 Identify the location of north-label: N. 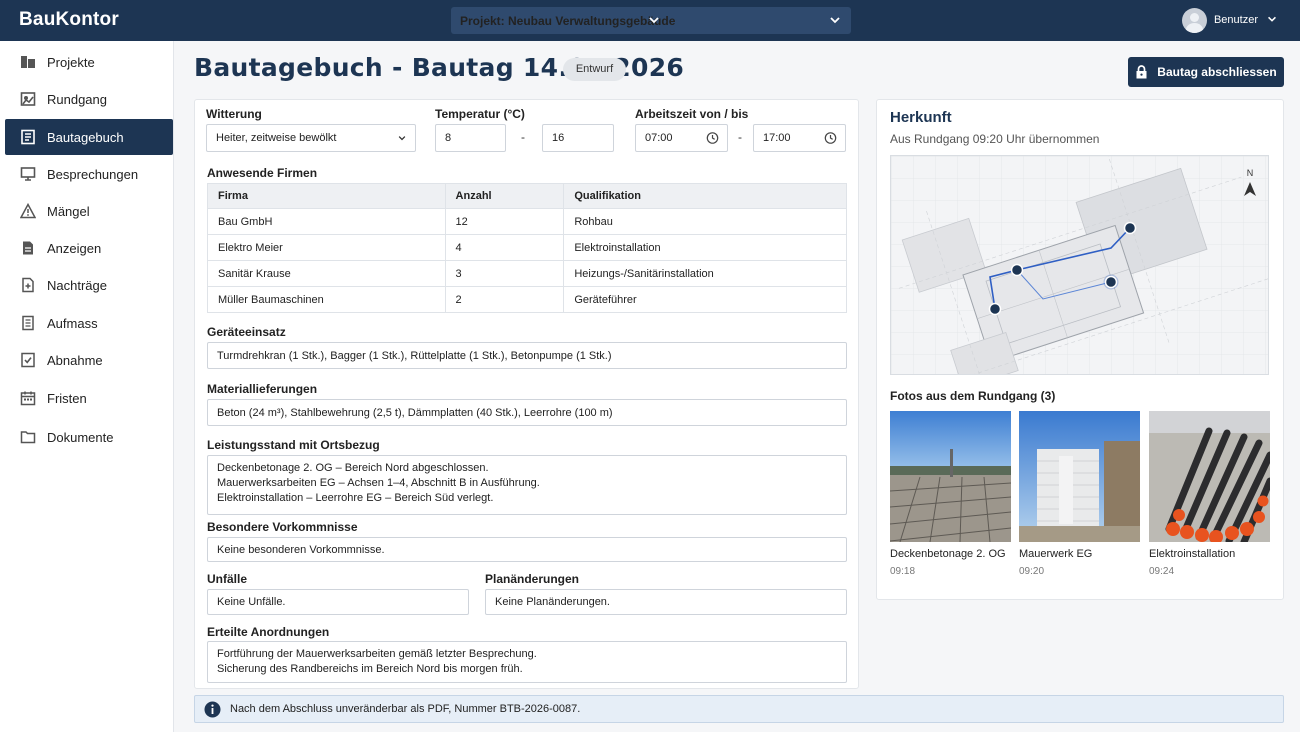
(1250, 173).